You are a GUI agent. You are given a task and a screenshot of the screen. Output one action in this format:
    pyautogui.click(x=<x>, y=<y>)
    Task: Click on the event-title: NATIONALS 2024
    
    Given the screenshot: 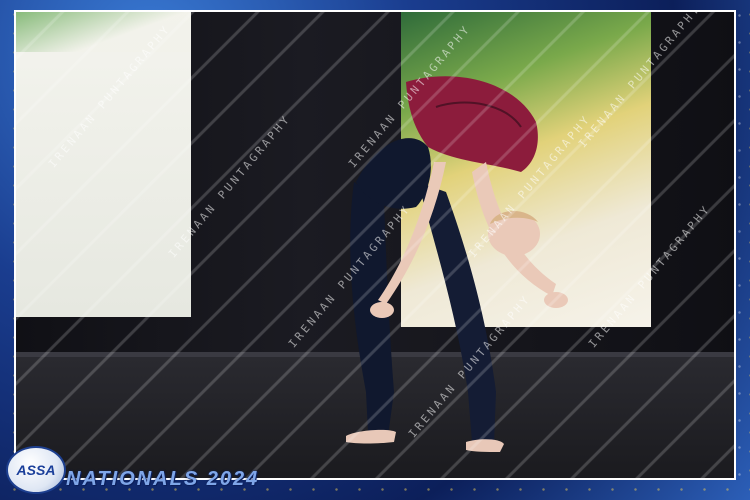 What is the action you would take?
    pyautogui.click(x=163, y=479)
    